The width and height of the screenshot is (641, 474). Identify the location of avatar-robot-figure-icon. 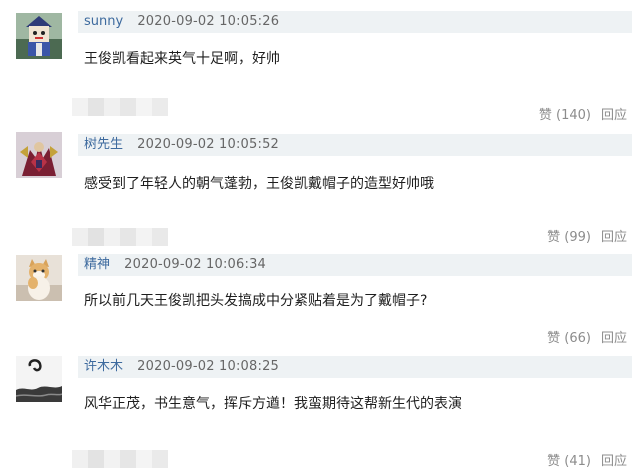
(39, 155).